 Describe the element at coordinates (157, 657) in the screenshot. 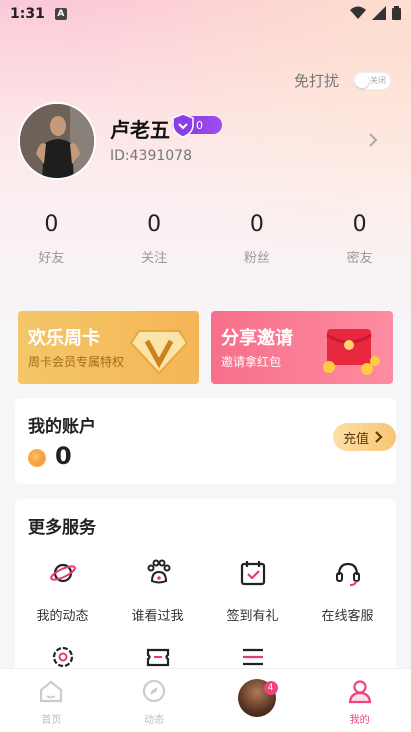

I see `ticket-icon` at that location.